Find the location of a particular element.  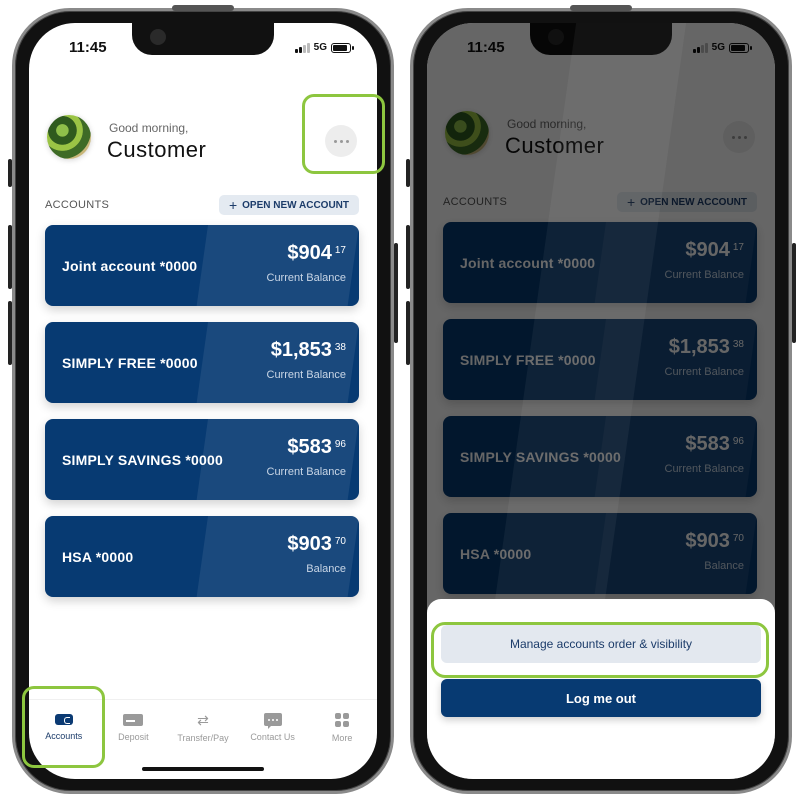

accounts-label: ACCOUNTS is located at coordinates (77, 205).